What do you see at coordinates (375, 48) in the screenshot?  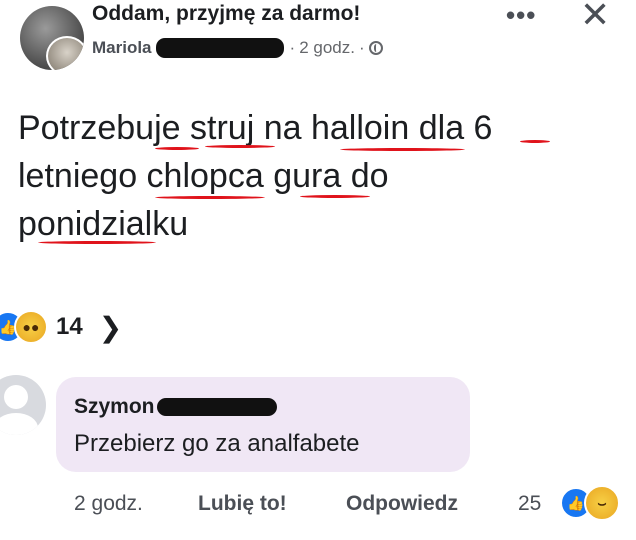 I see `globe-icon` at bounding box center [375, 48].